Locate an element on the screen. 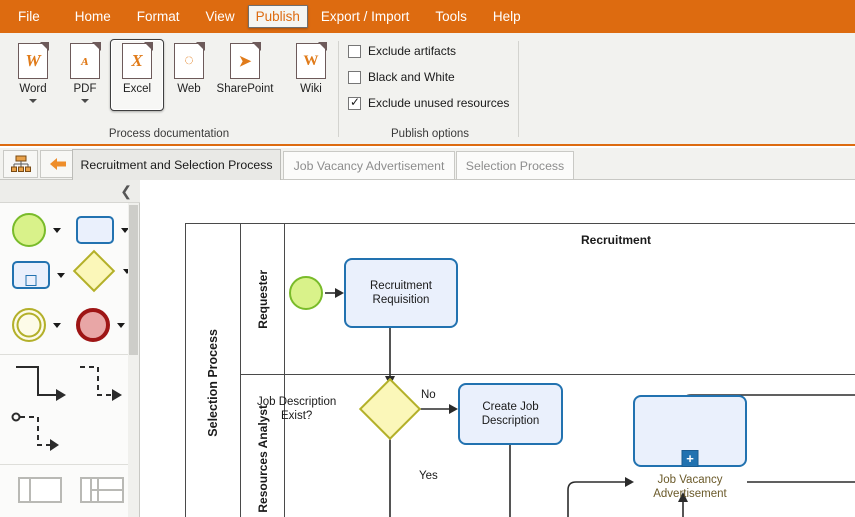 The image size is (855, 517). pdf-document-icon: ᴀ is located at coordinates (85, 60).